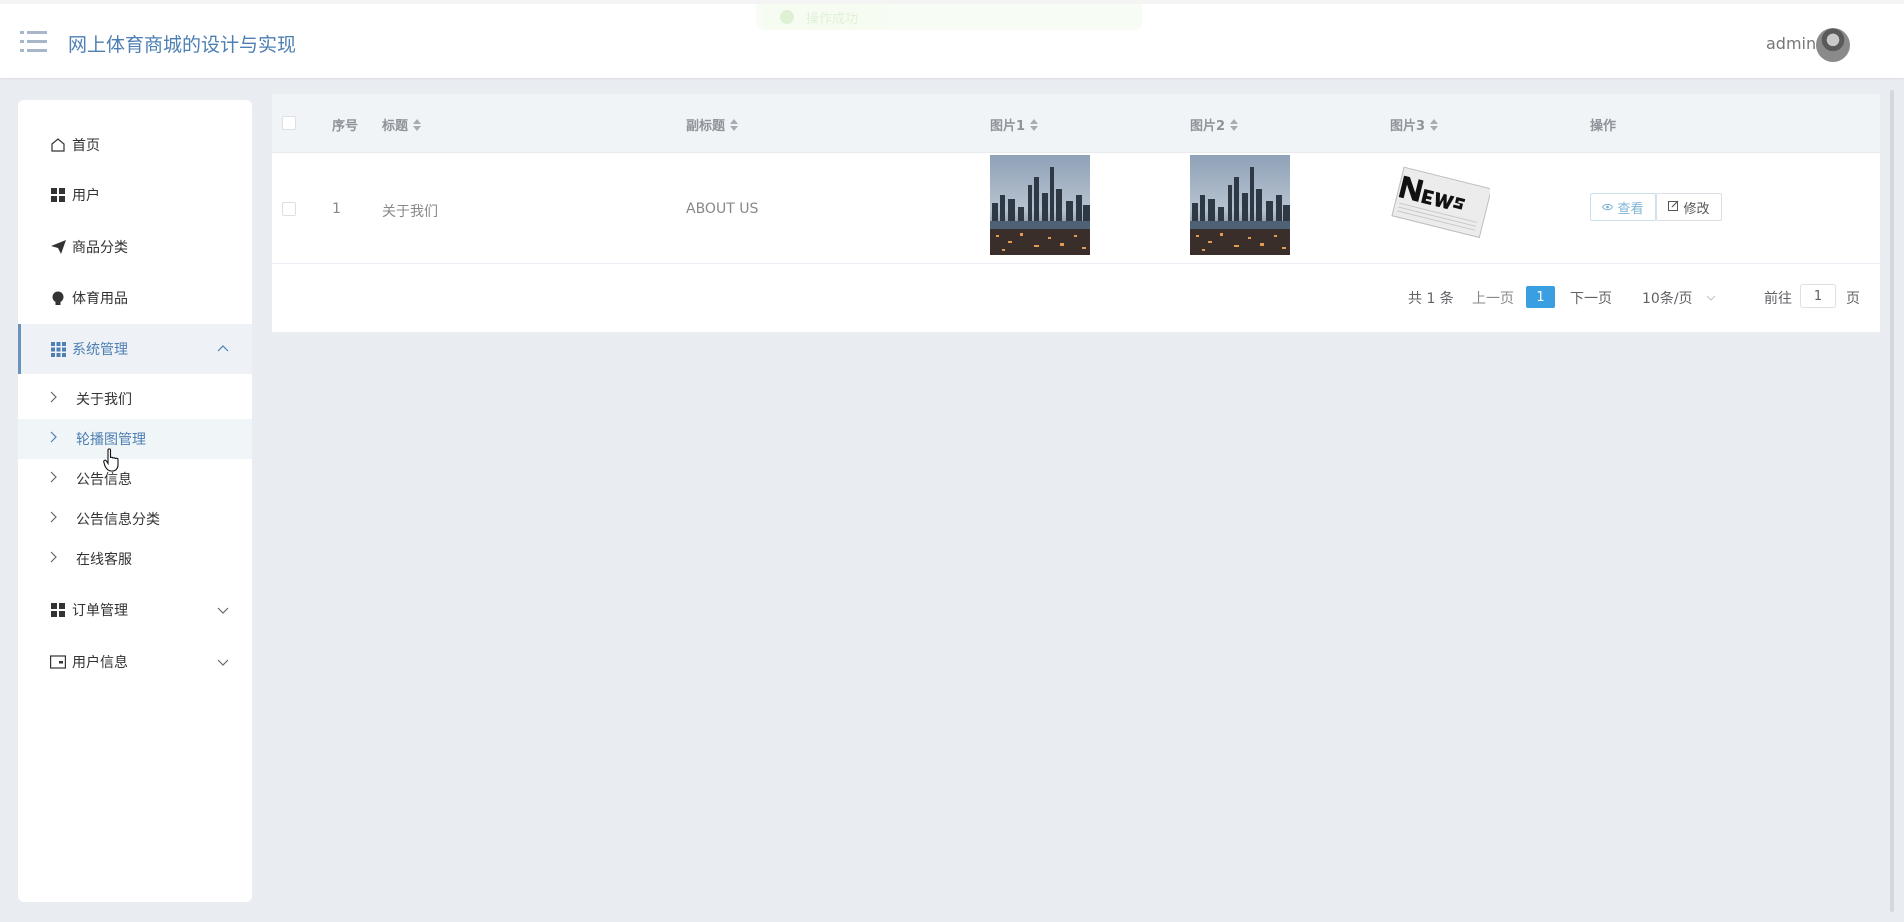  What do you see at coordinates (58, 247) in the screenshot?
I see `paper-plane-icon` at bounding box center [58, 247].